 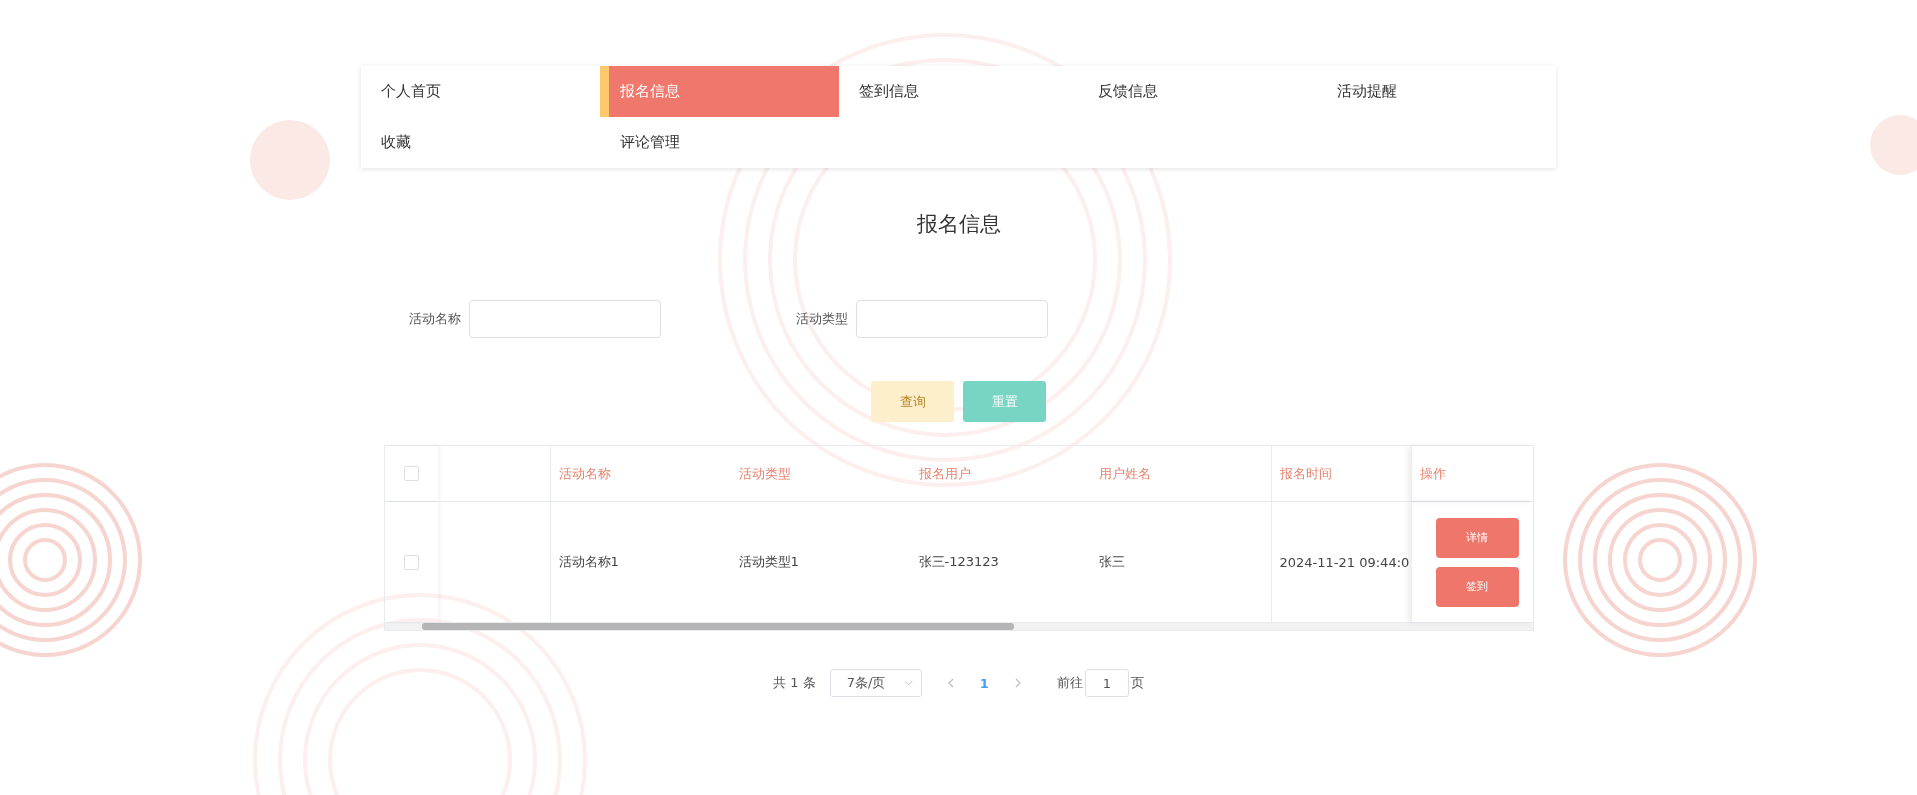 What do you see at coordinates (1106, 683) in the screenshot?
I see `page-input: 1` at bounding box center [1106, 683].